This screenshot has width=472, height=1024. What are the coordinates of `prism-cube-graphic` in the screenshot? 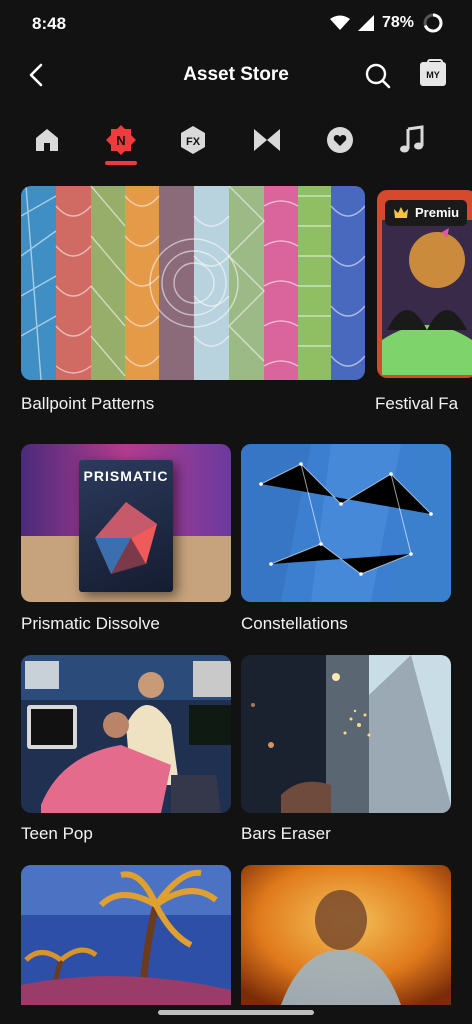 It's located at (126, 538).